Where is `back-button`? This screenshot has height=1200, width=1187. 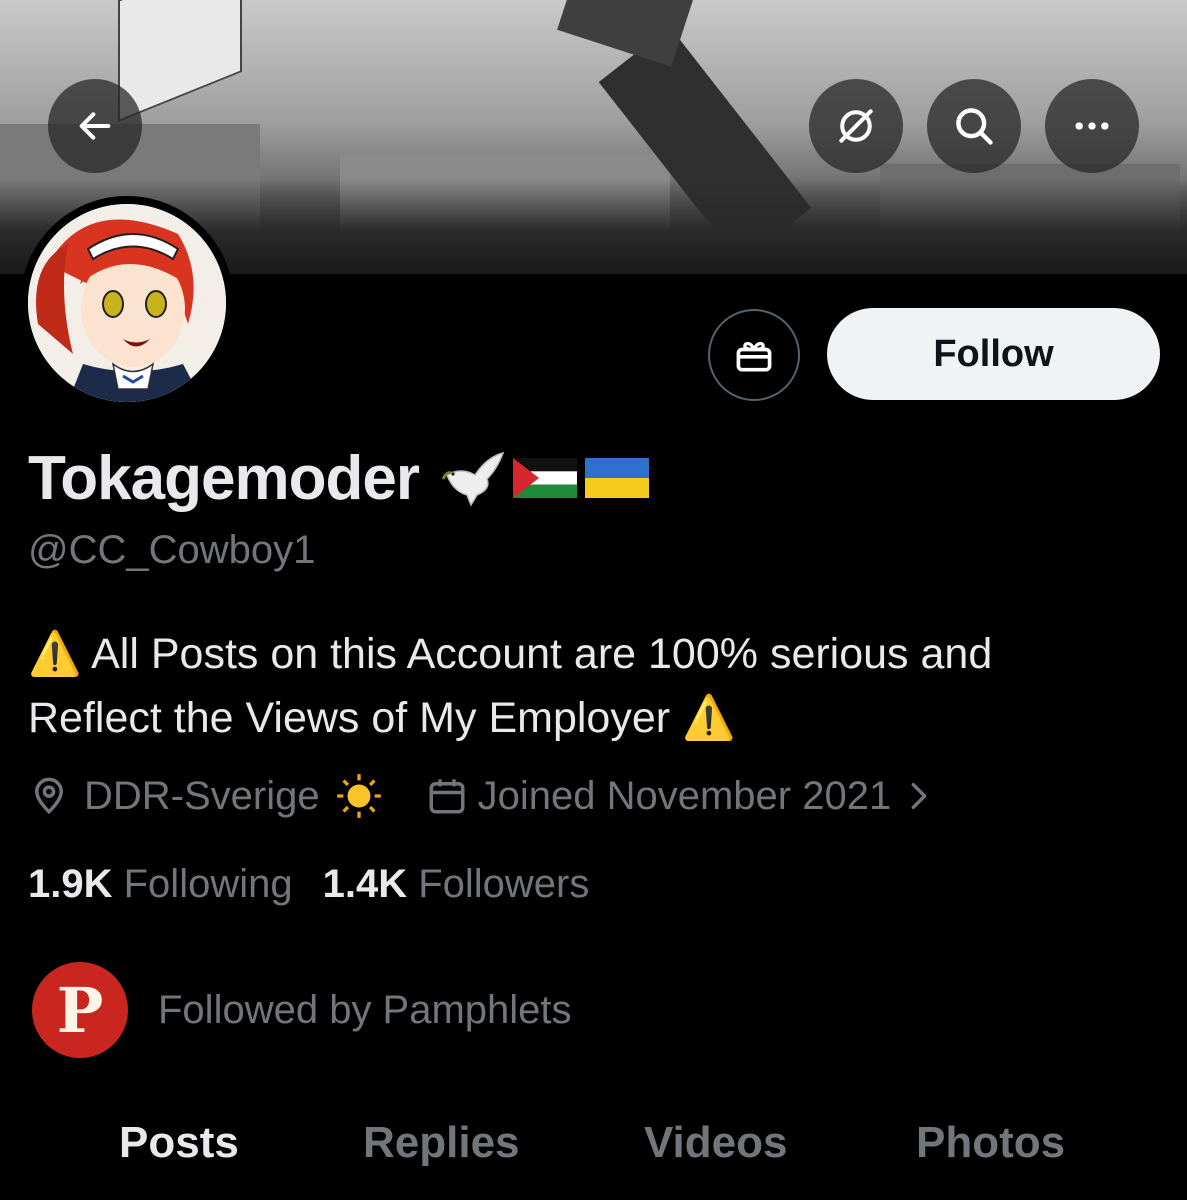
back-button is located at coordinates (95, 126).